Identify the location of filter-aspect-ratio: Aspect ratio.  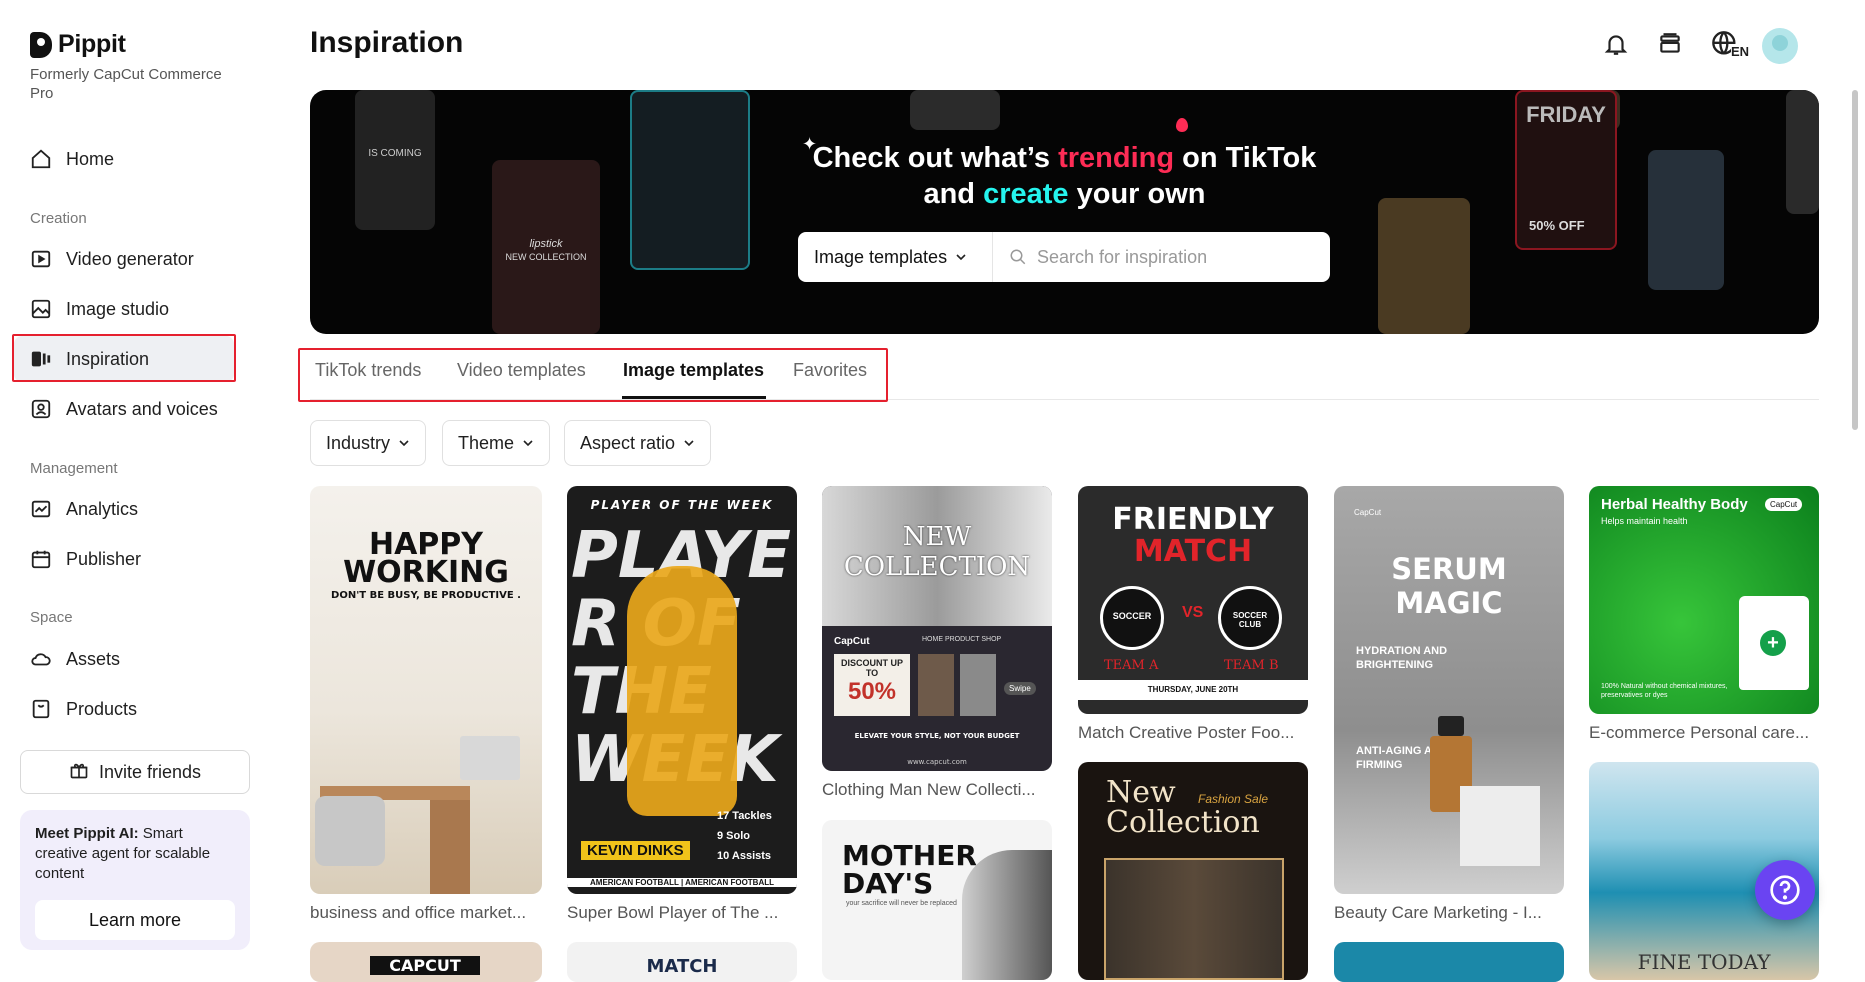
(638, 443).